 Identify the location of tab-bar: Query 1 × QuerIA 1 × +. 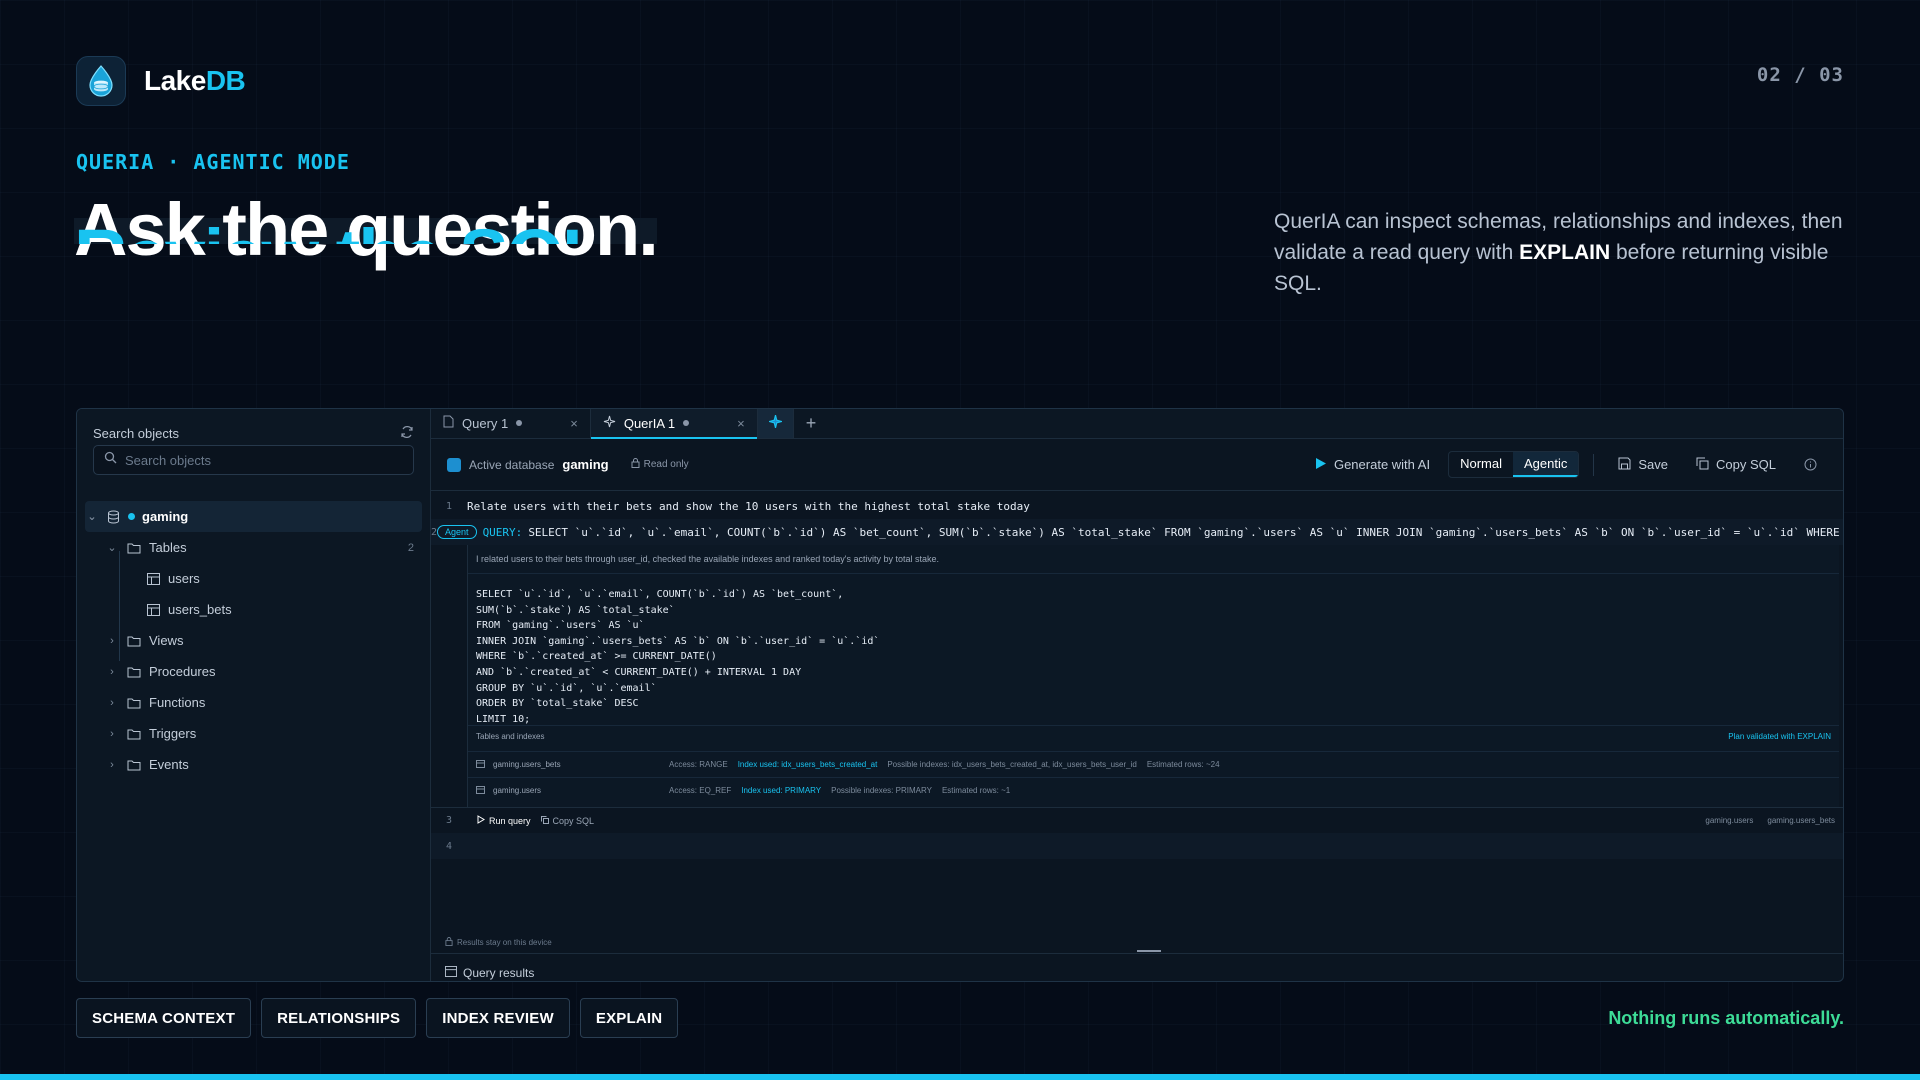
(1137, 424).